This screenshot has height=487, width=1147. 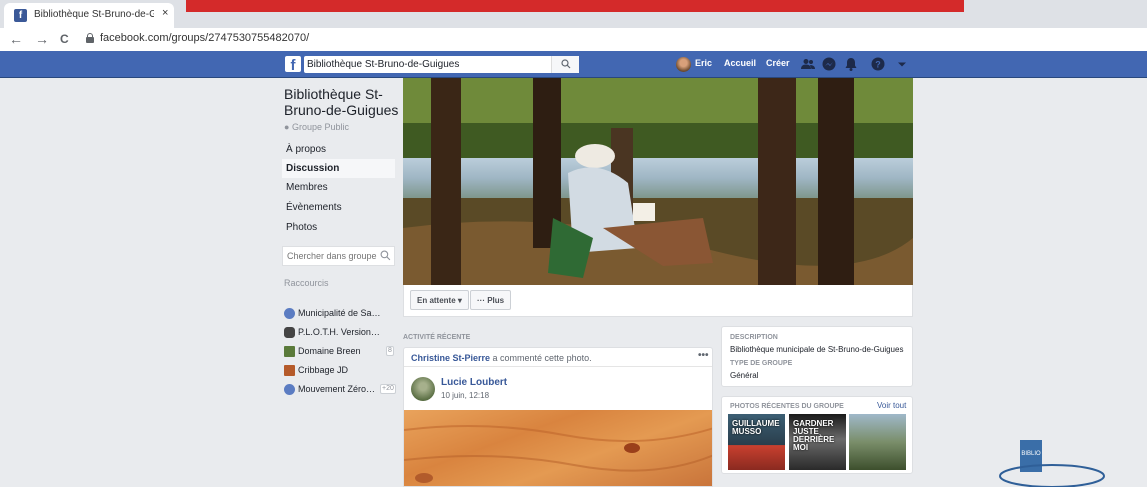 I want to click on more-button: ··· Plus, so click(x=491, y=300).